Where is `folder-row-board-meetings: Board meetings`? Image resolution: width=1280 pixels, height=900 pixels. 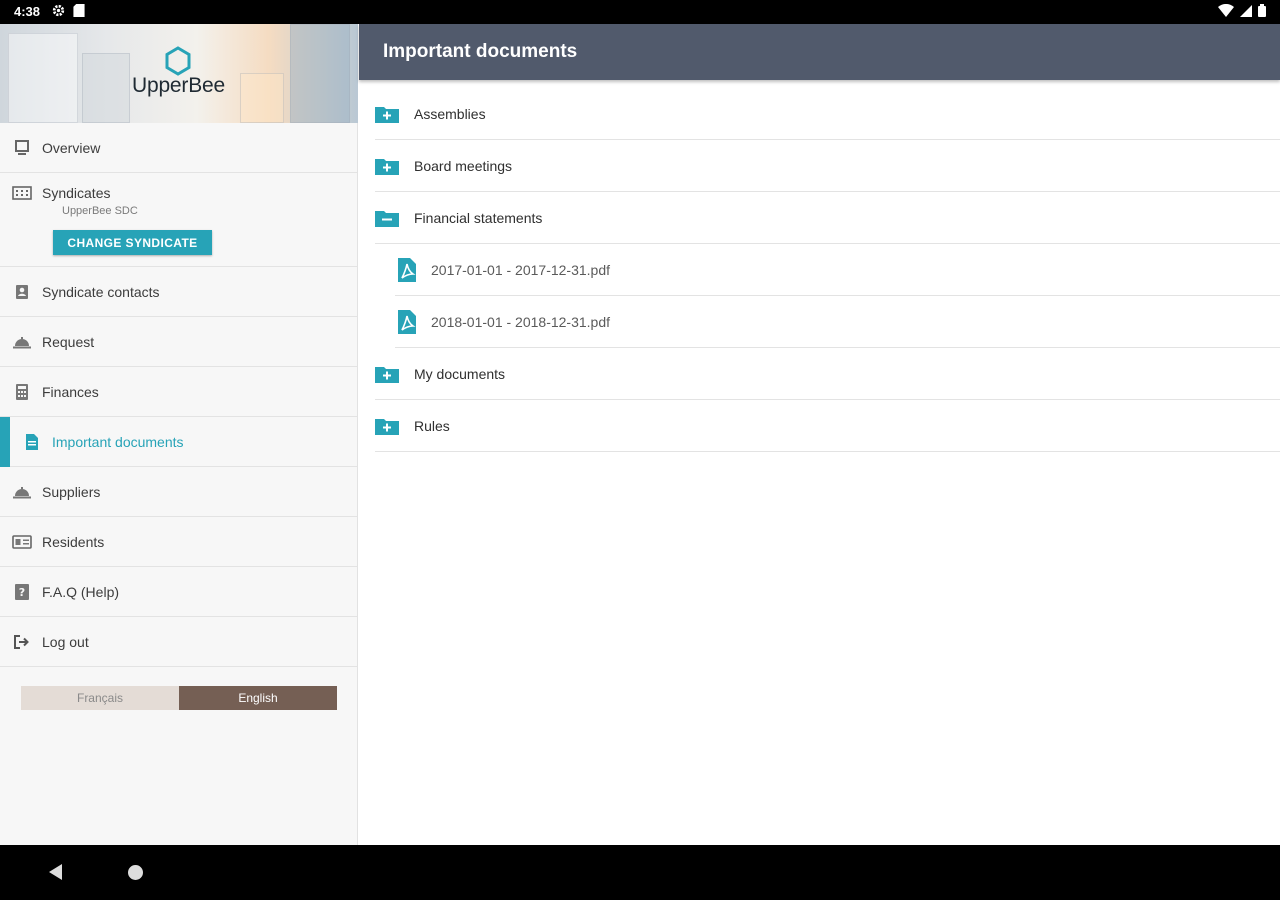 folder-row-board-meetings: Board meetings is located at coordinates (827, 166).